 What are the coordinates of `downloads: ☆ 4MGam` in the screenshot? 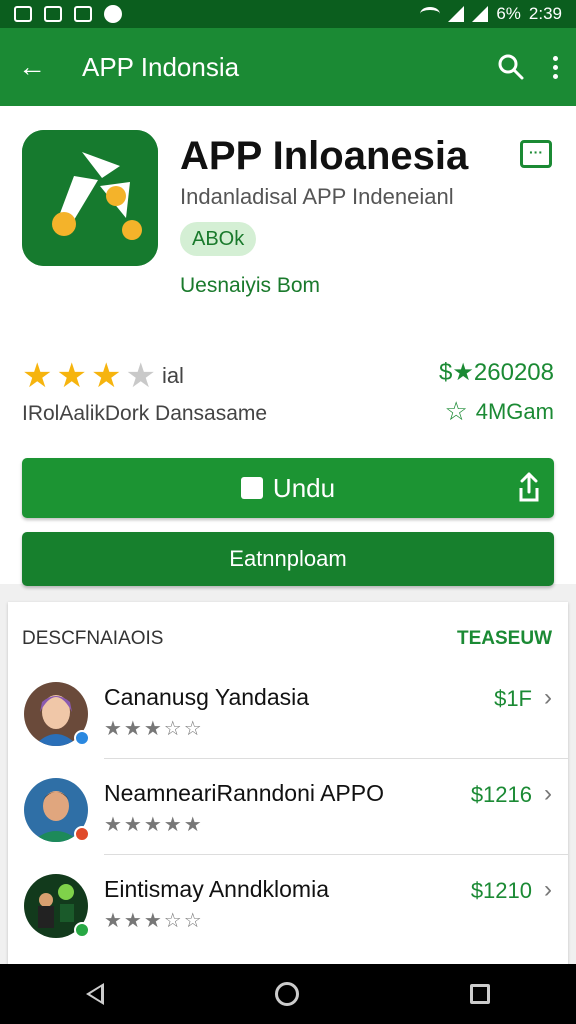 It's located at (499, 411).